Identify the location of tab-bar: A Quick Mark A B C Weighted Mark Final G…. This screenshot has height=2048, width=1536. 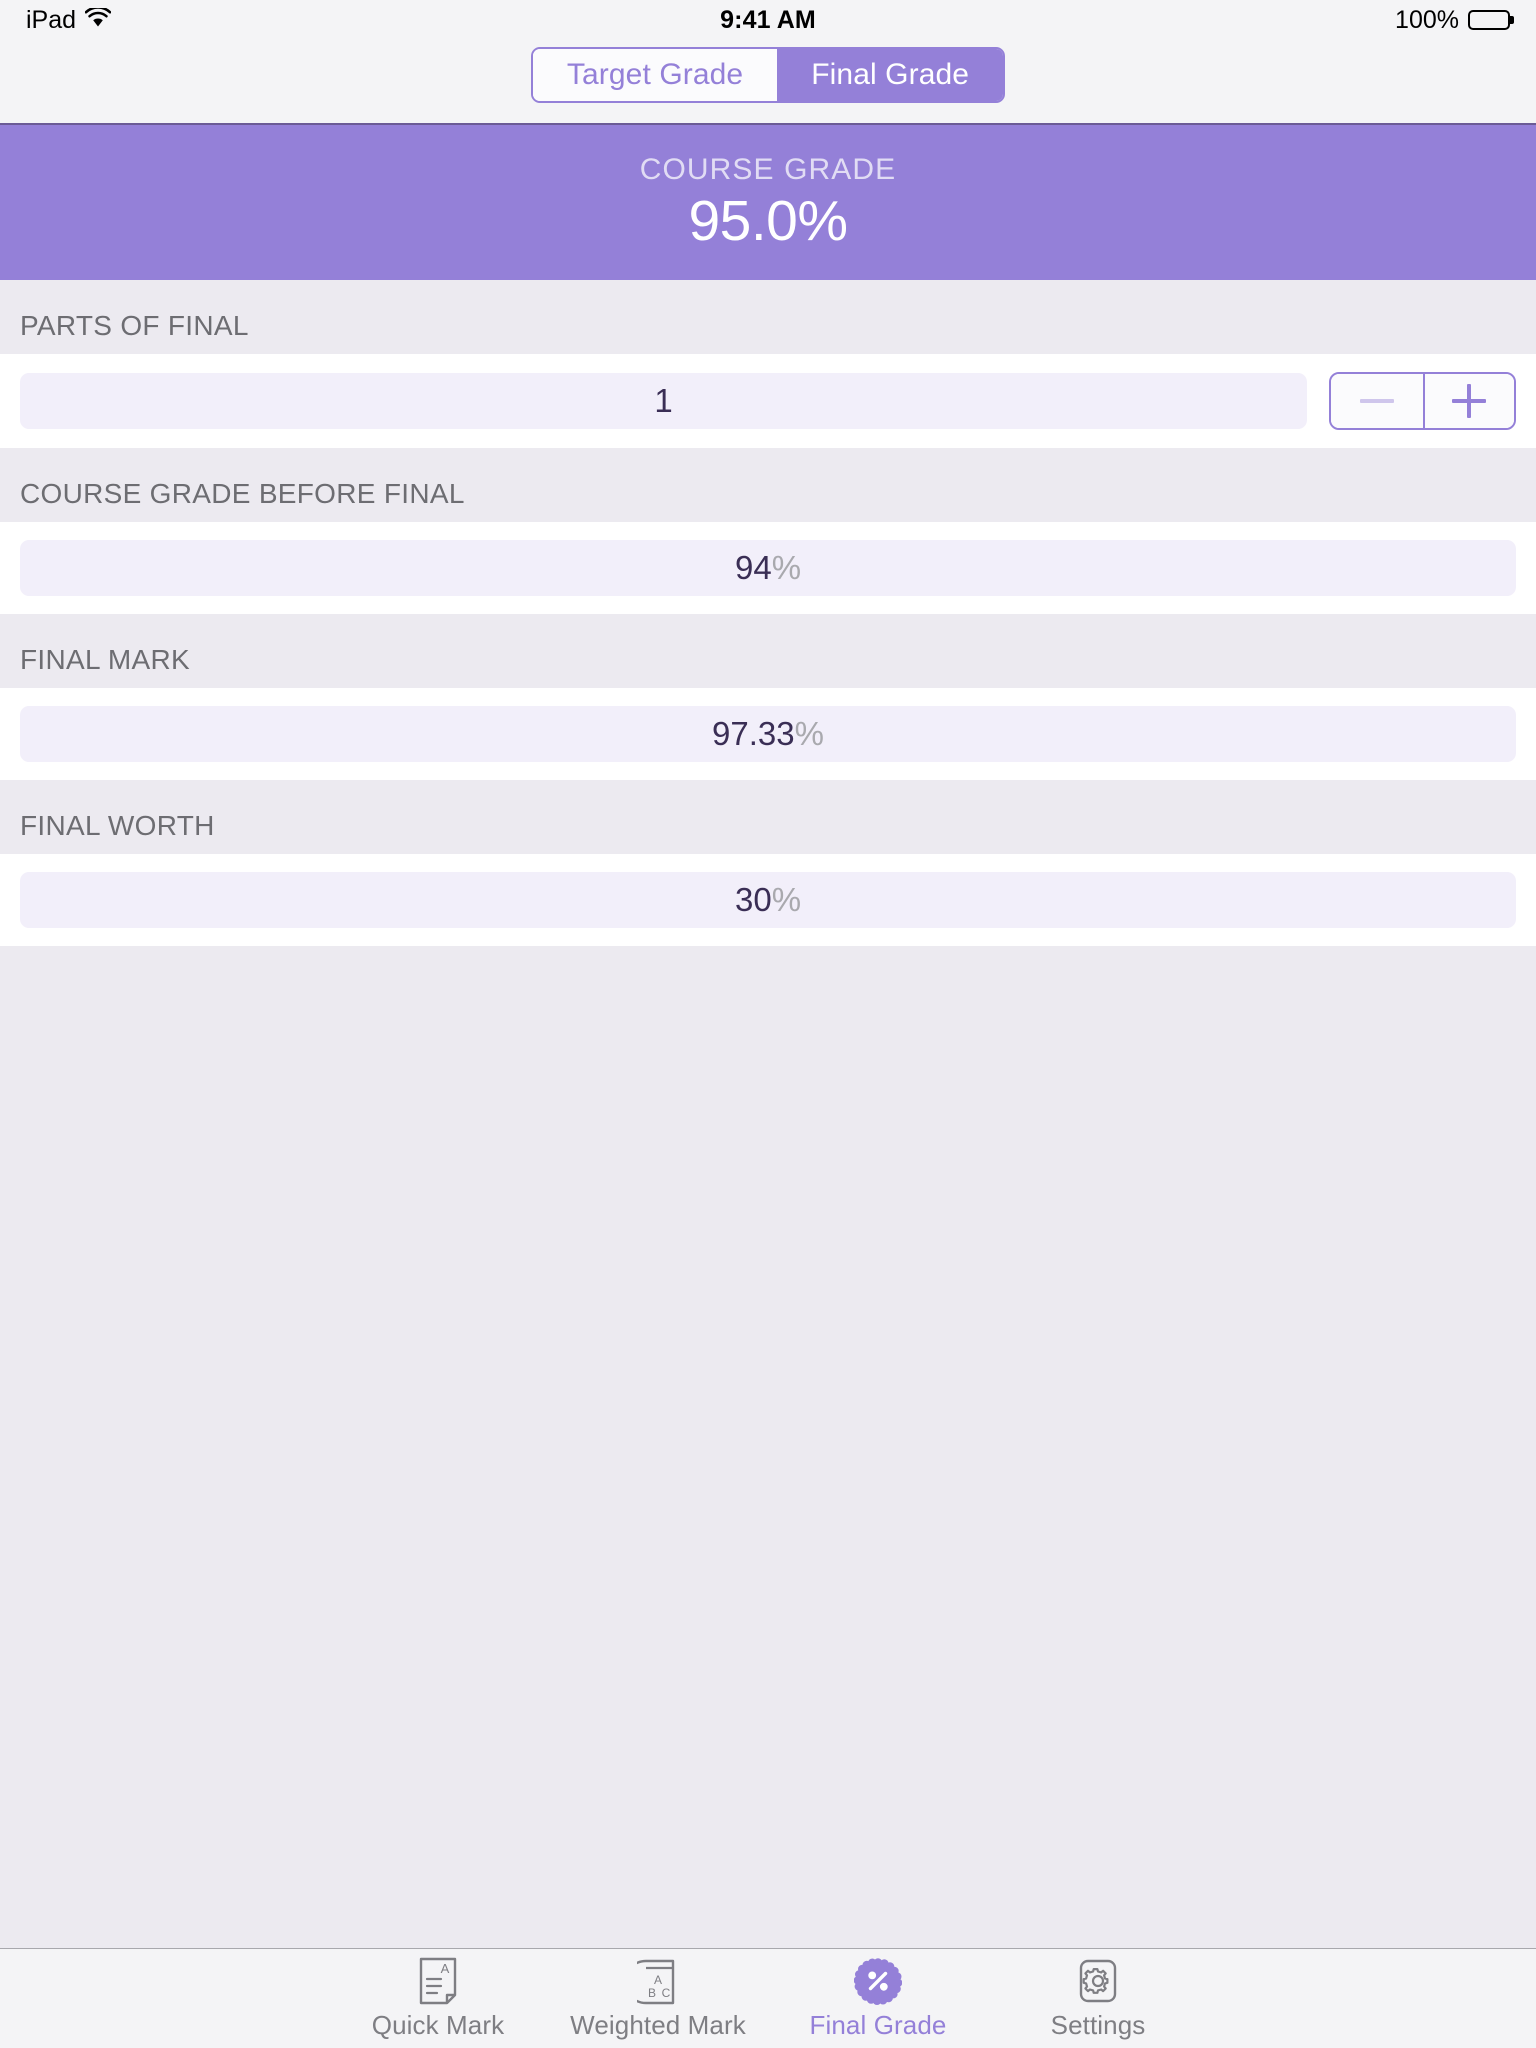
(768, 1998).